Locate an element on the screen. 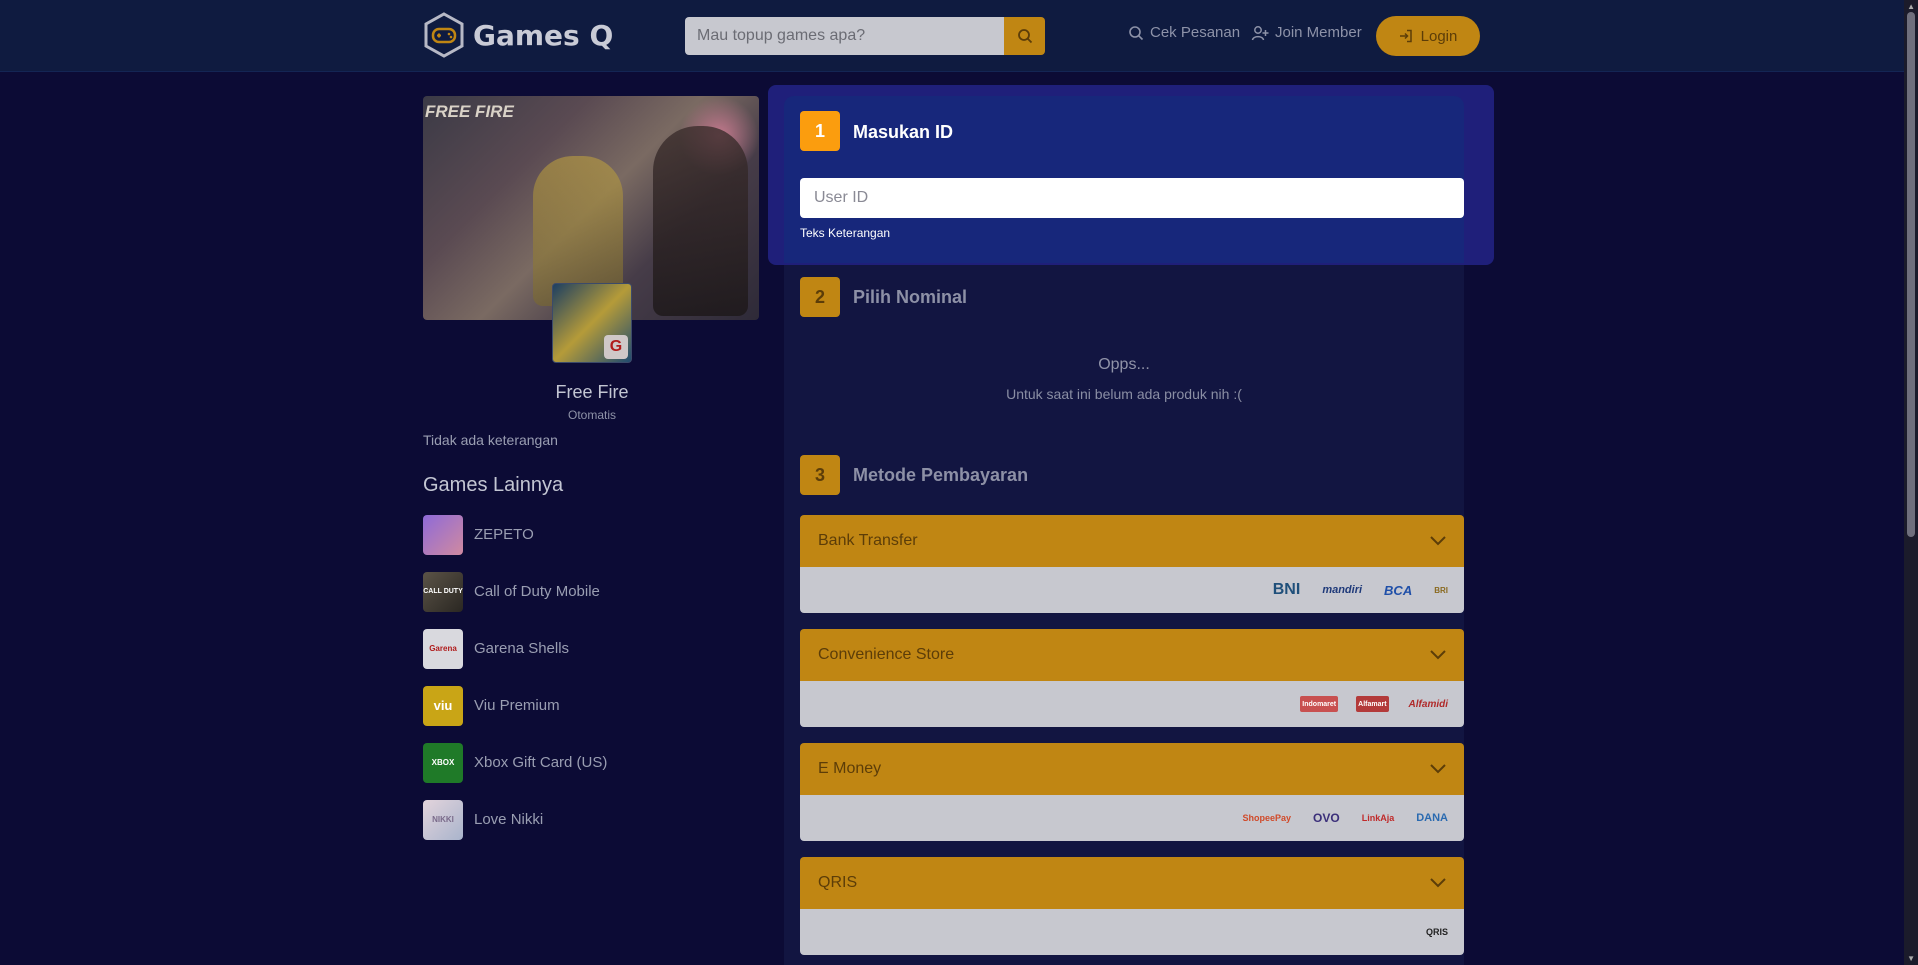 The image size is (1918, 965). game-thumbnail: NIKKI is located at coordinates (443, 819).